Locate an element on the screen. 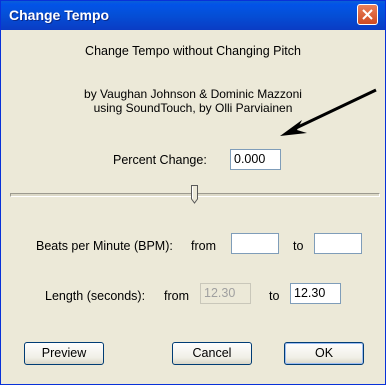 This screenshot has width=386, height=385. length-to-input: 12.30 is located at coordinates (315, 293).